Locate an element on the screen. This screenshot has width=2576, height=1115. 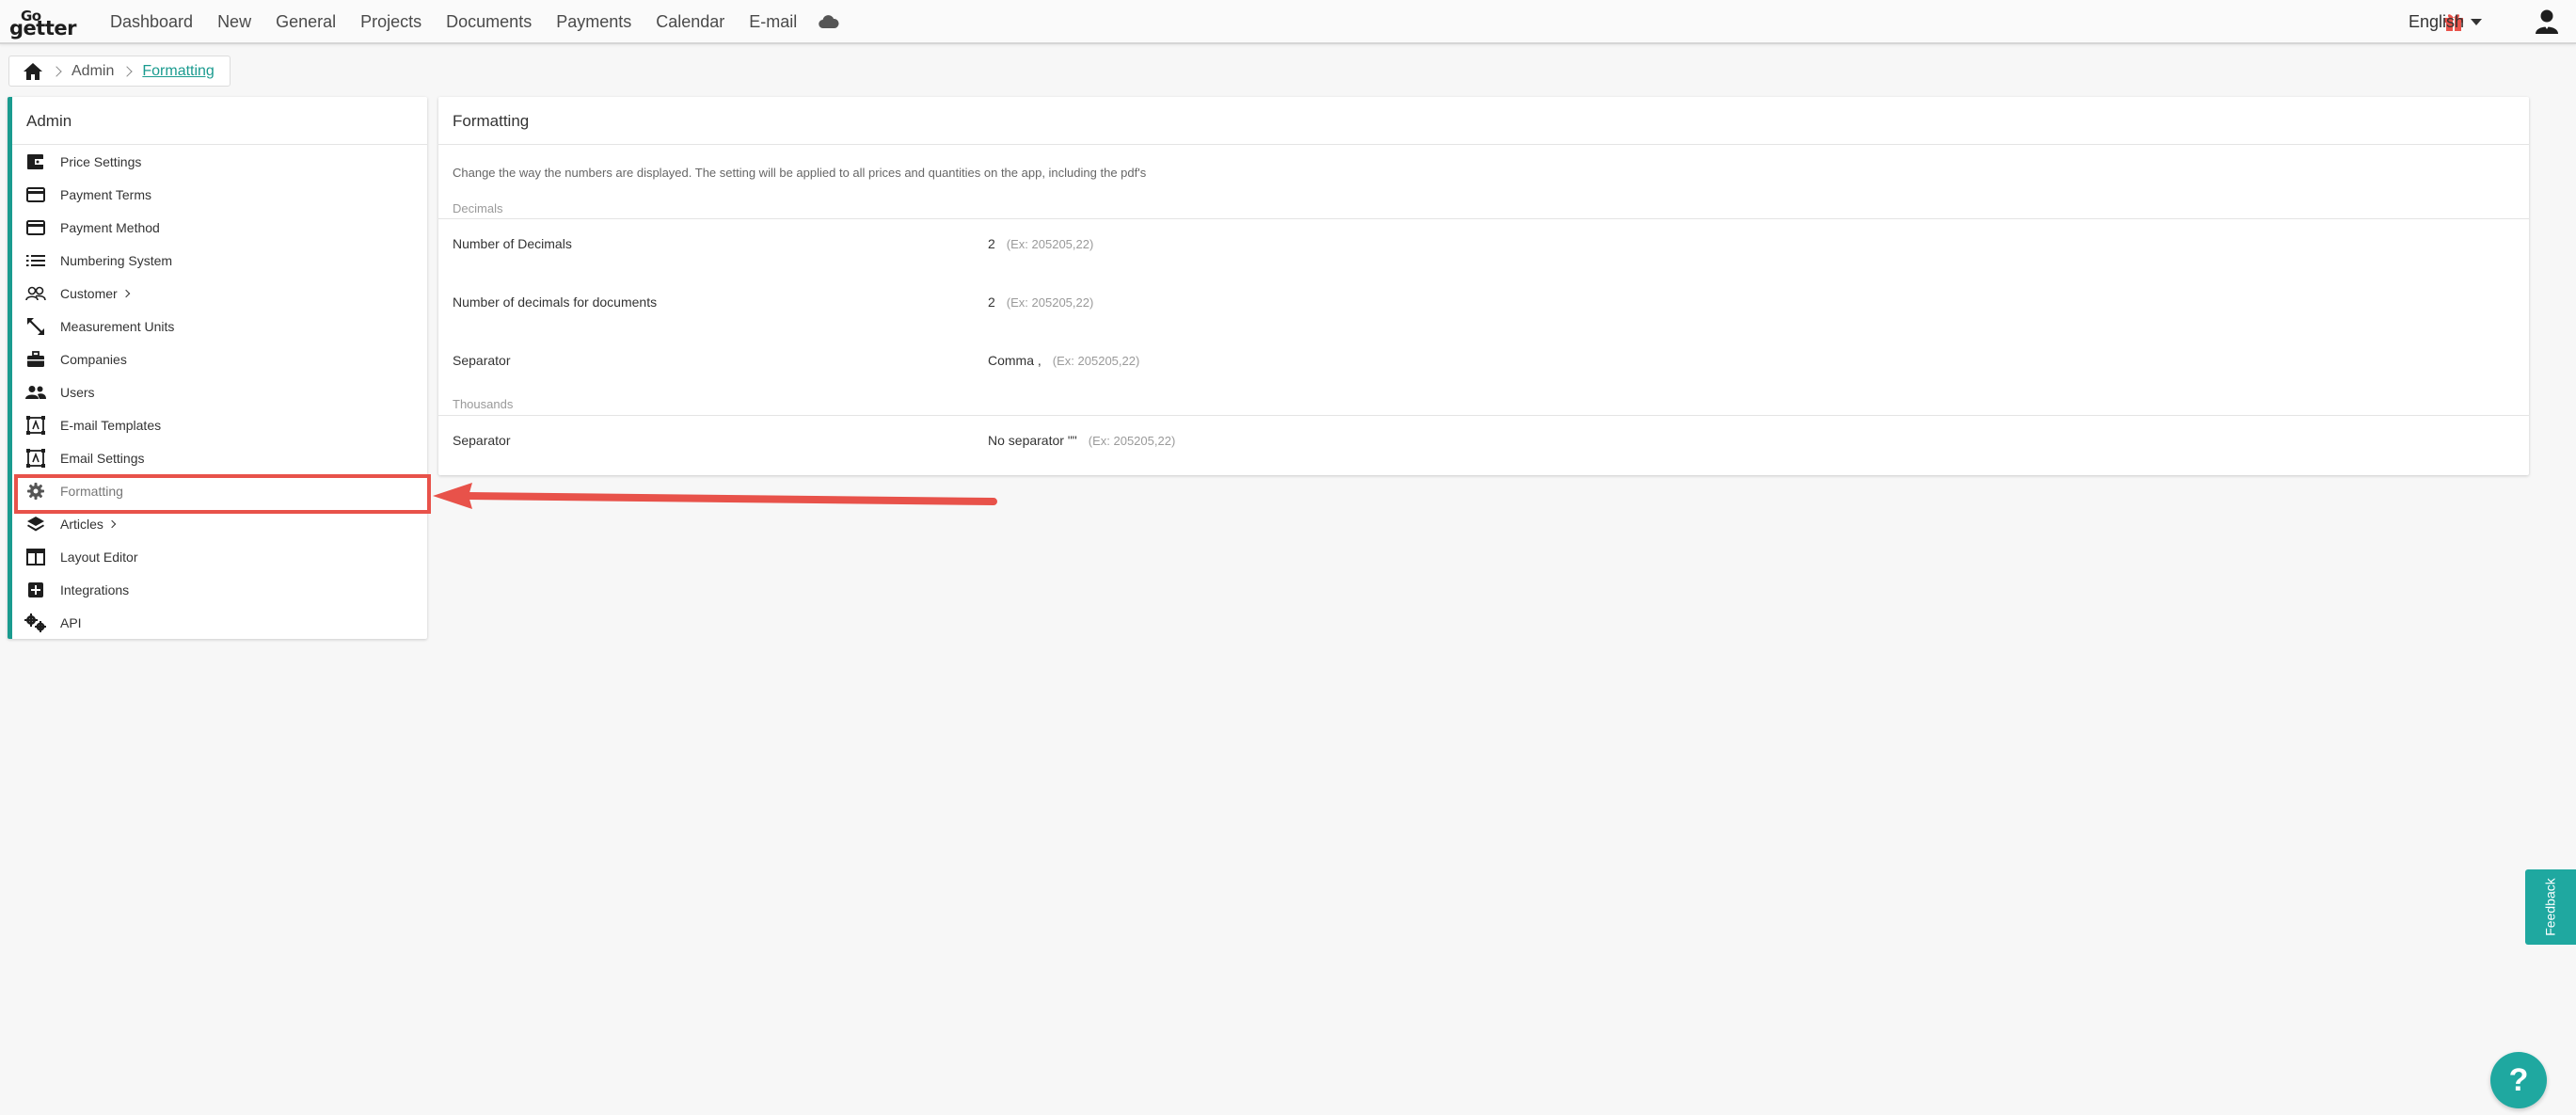
gogetter-logo: Go getter is located at coordinates (45, 24).